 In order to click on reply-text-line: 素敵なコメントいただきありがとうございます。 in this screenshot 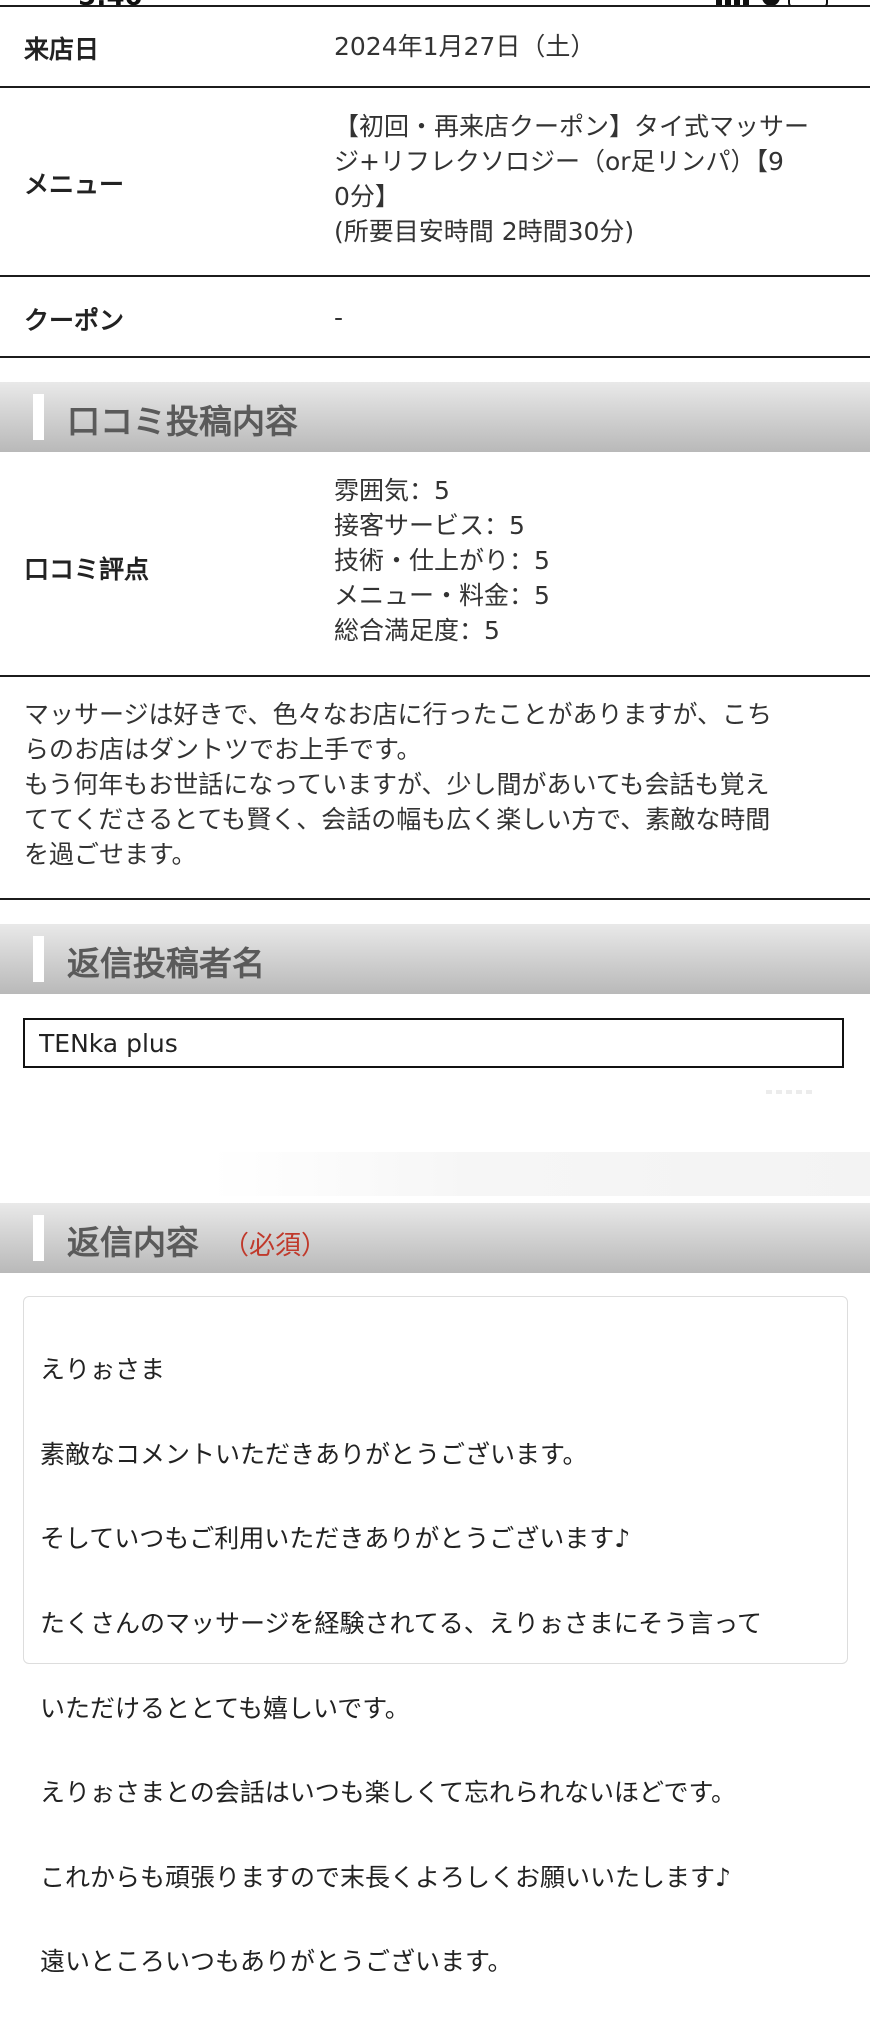, I will do `click(314, 1454)`.